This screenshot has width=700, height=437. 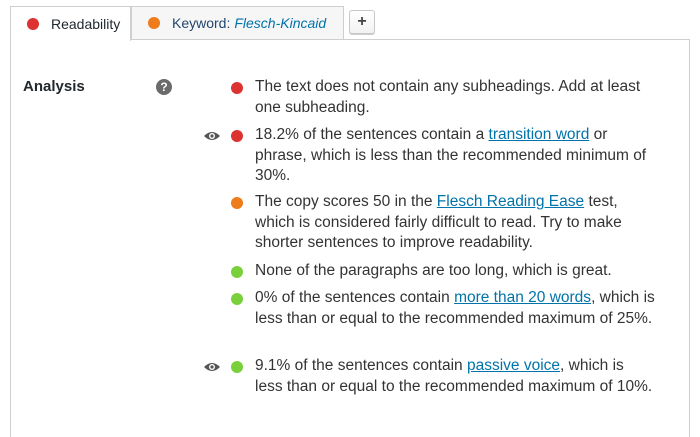 I want to click on result-link: transition word, so click(x=539, y=134).